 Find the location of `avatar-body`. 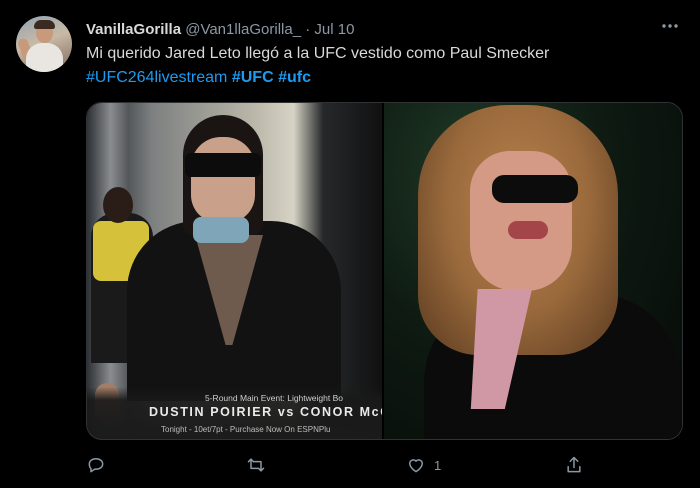

avatar-body is located at coordinates (44, 57).